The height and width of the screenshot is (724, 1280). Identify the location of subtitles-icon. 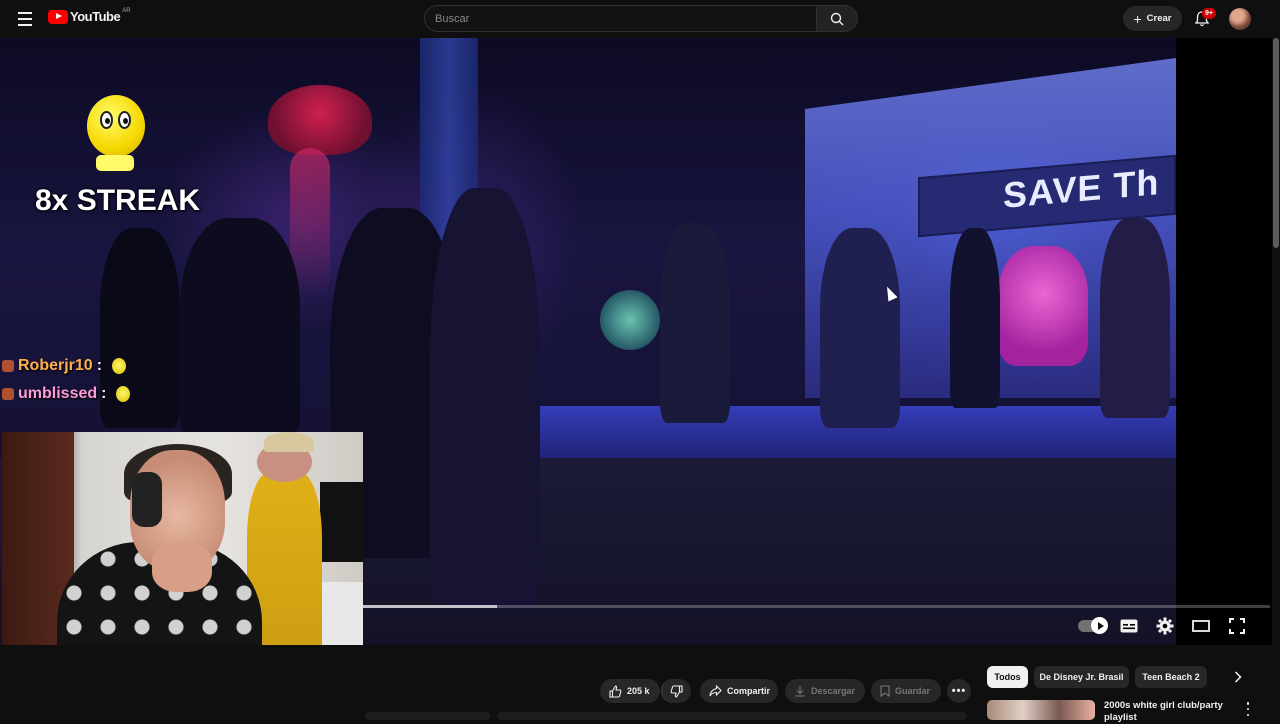
(1129, 626).